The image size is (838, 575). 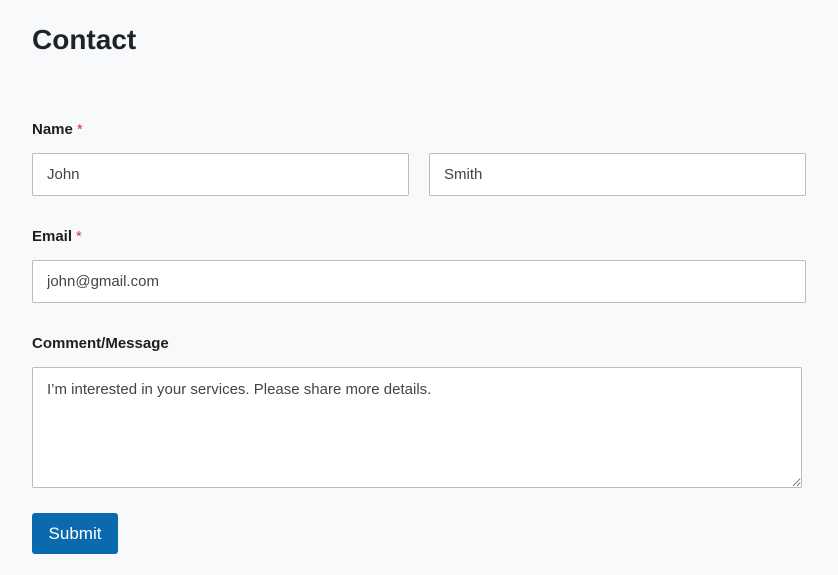 What do you see at coordinates (75, 533) in the screenshot?
I see `submit-button: Submit` at bounding box center [75, 533].